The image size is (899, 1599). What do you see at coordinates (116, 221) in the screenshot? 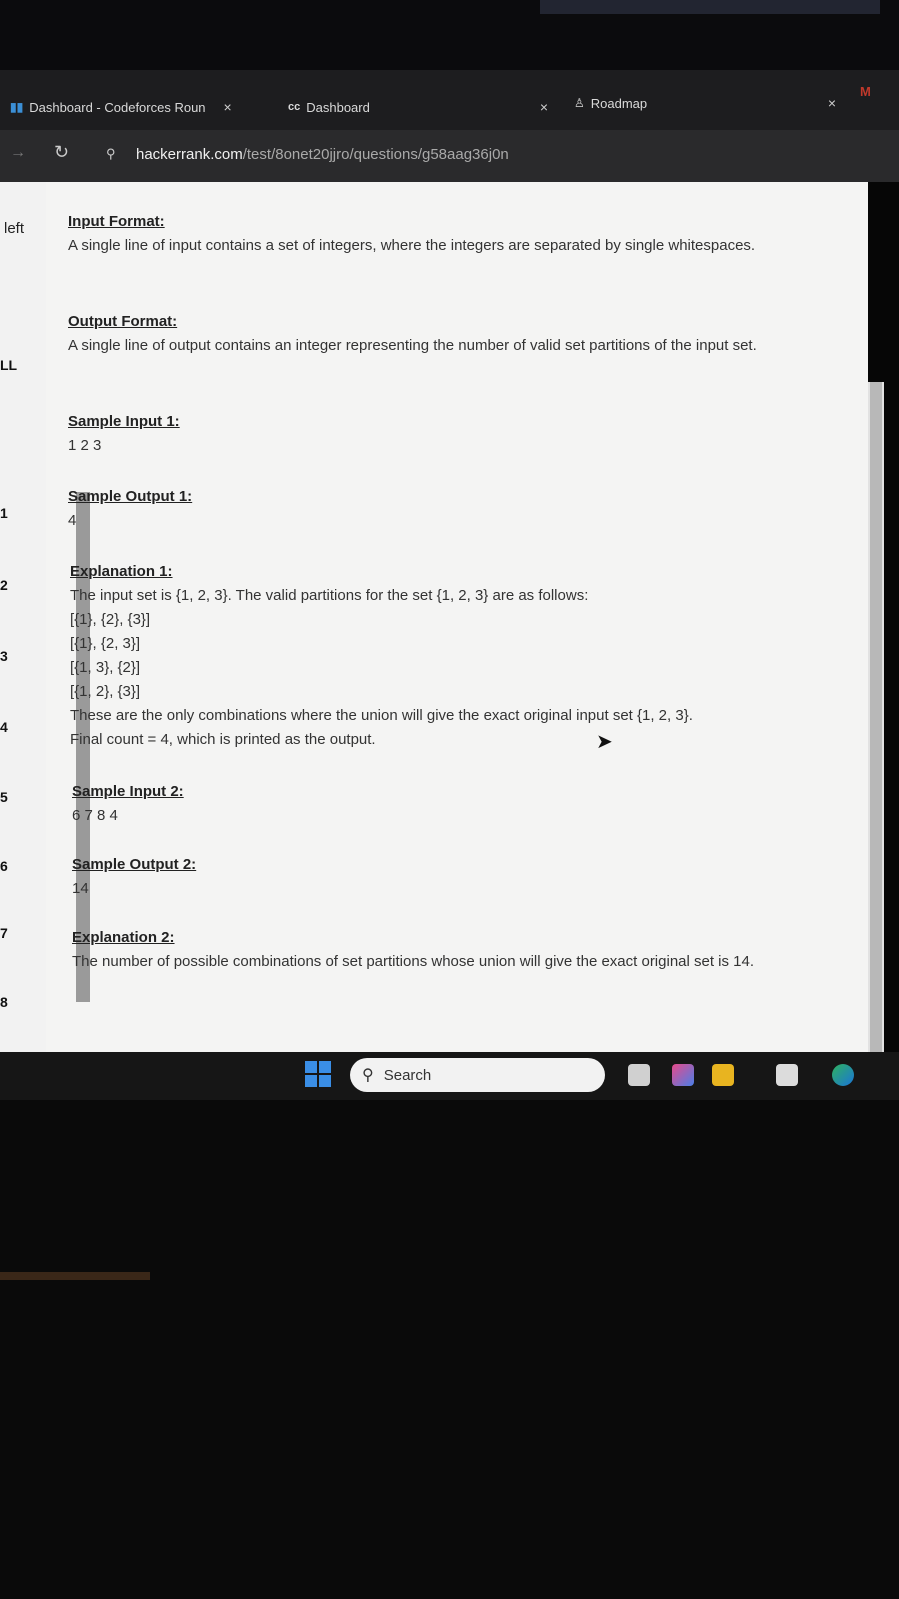
I see `input-format-heading: Input Format:` at bounding box center [116, 221].